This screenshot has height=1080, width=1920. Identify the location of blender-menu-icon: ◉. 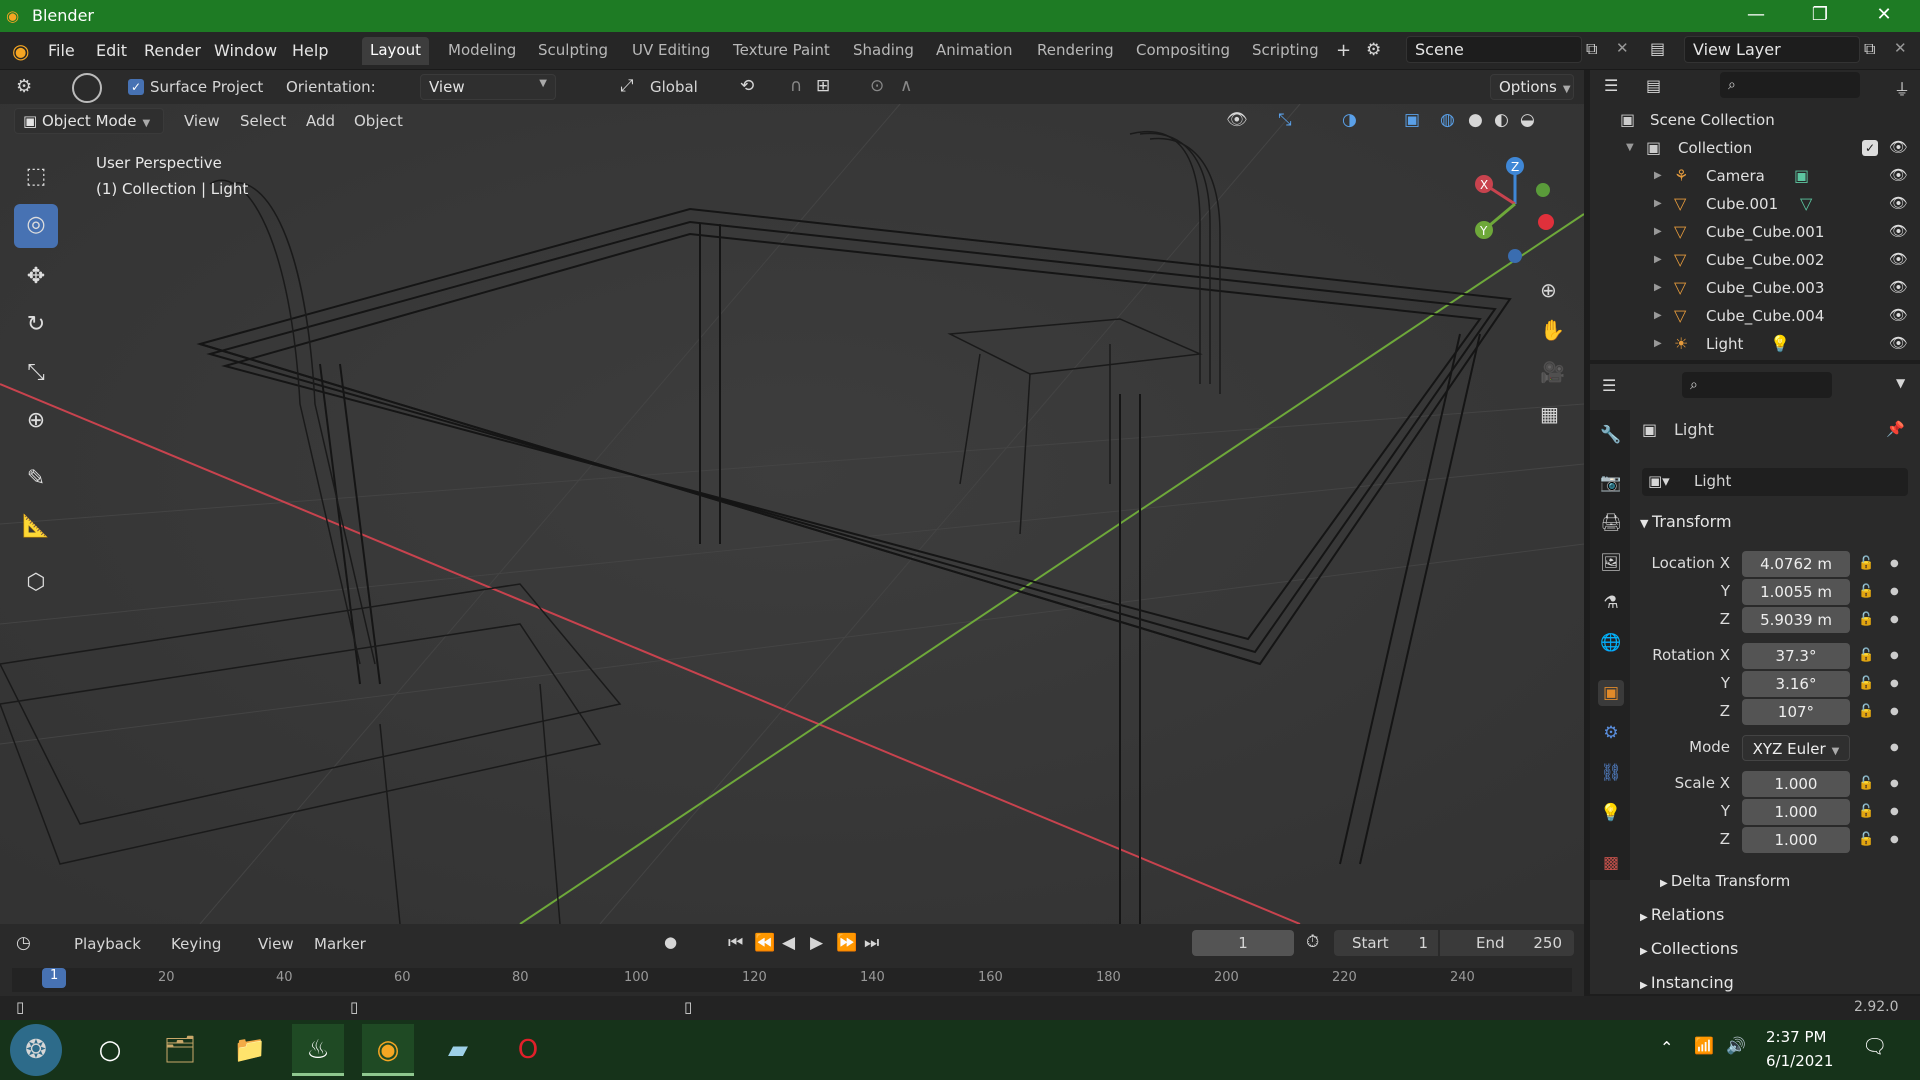
(20, 51).